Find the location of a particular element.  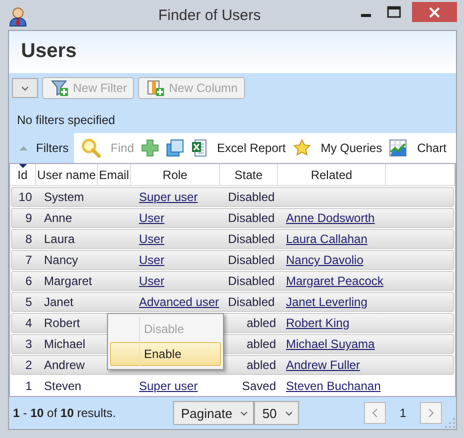

user-name-cell: Andrew is located at coordinates (64, 365).